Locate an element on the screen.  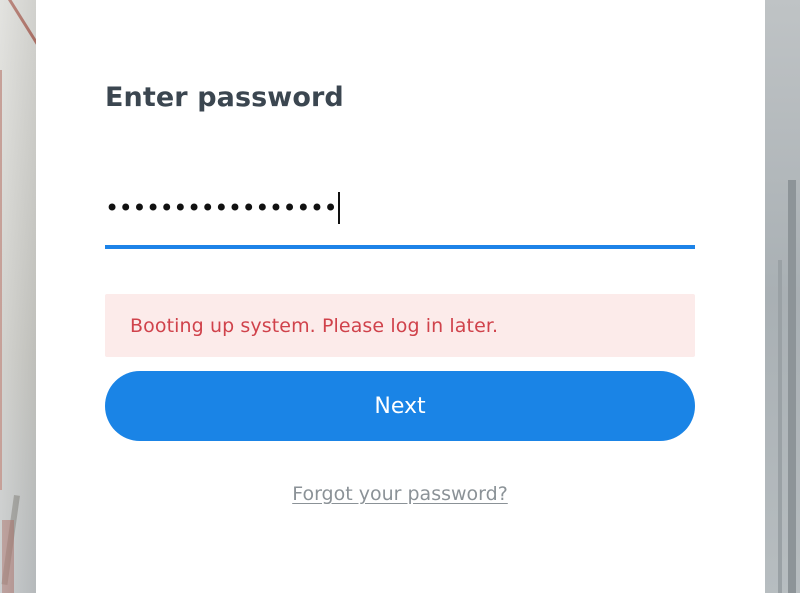
next-button: Next is located at coordinates (400, 406).